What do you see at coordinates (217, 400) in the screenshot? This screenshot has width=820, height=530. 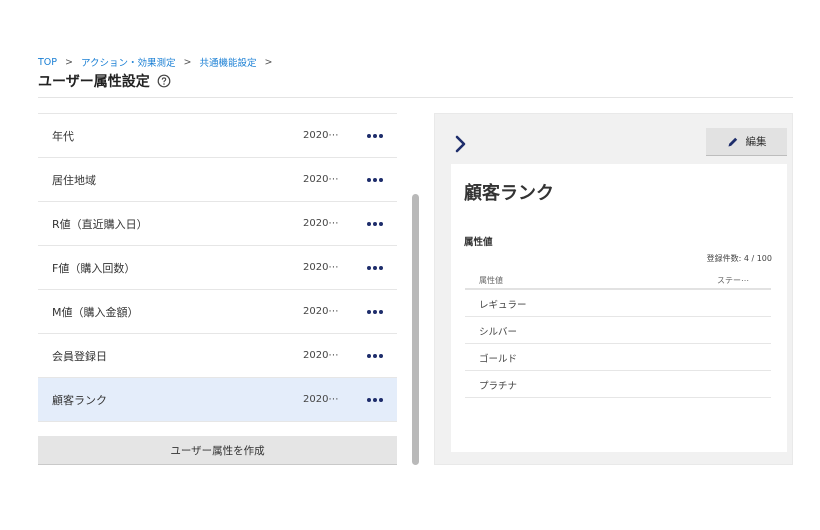 I see `list-item-selected: 顧客ランク 2020⋯` at bounding box center [217, 400].